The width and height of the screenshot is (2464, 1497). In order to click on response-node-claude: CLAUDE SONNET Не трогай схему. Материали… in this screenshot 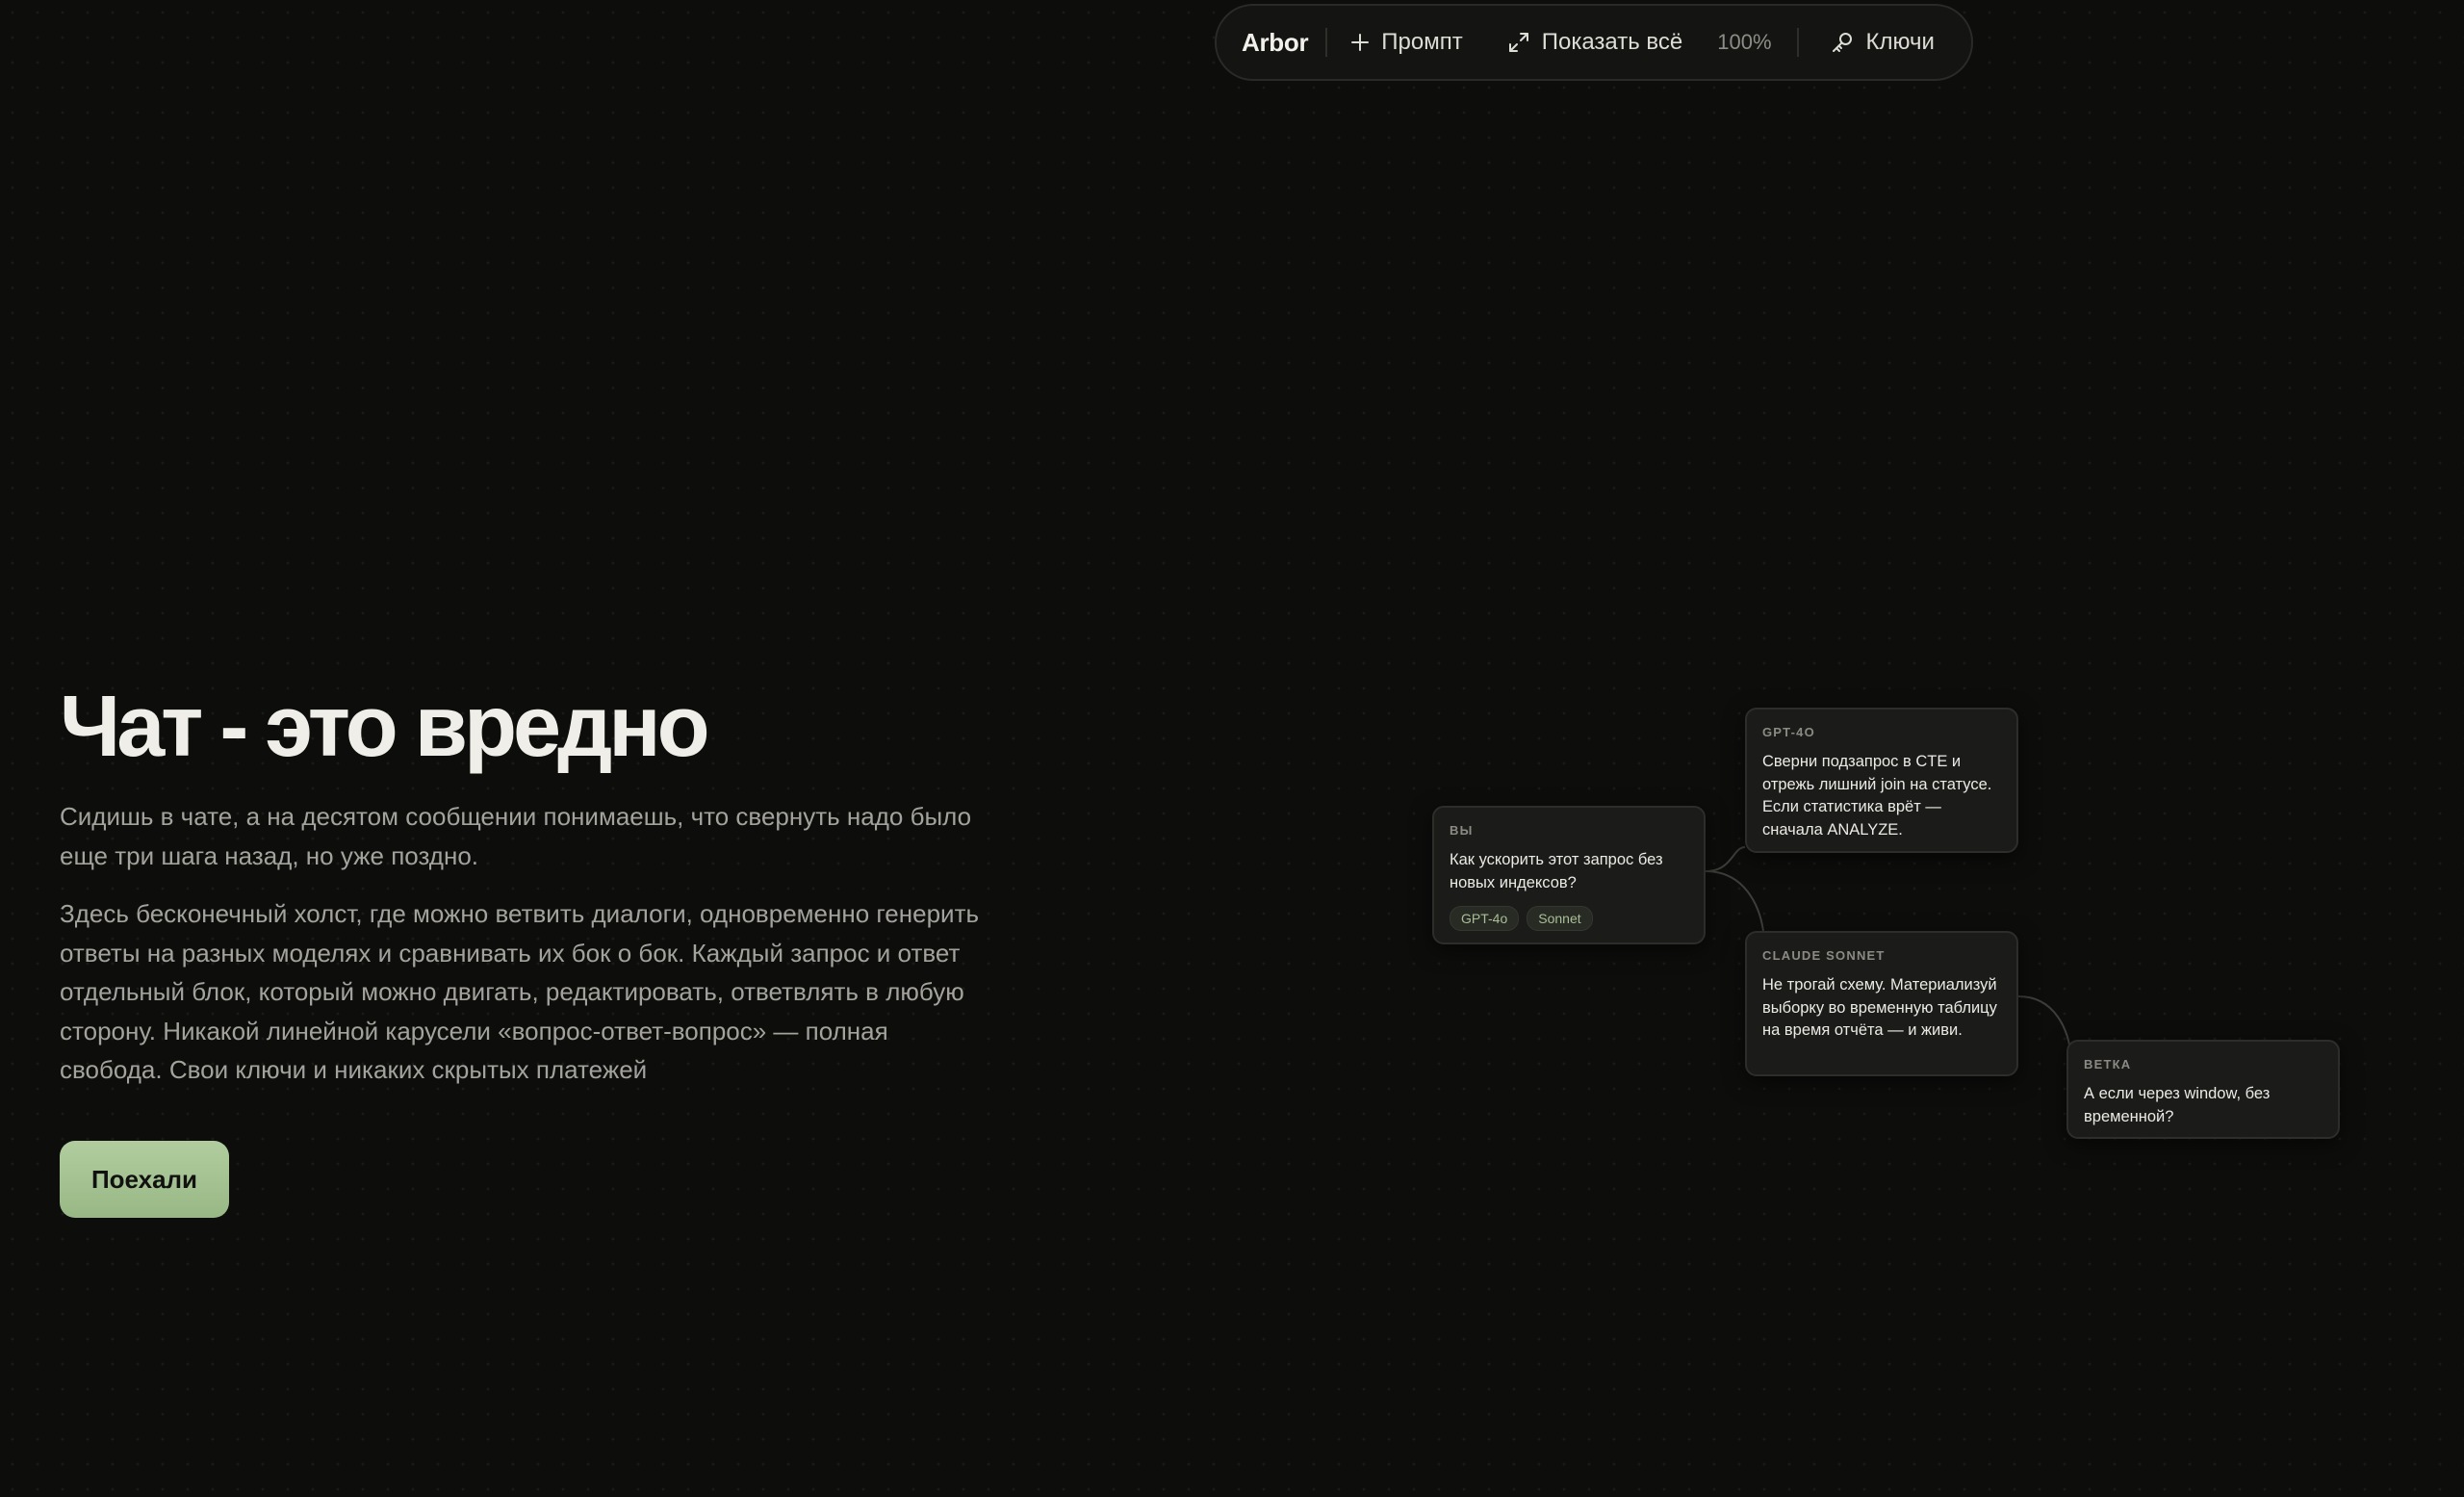, I will do `click(1881, 1003)`.